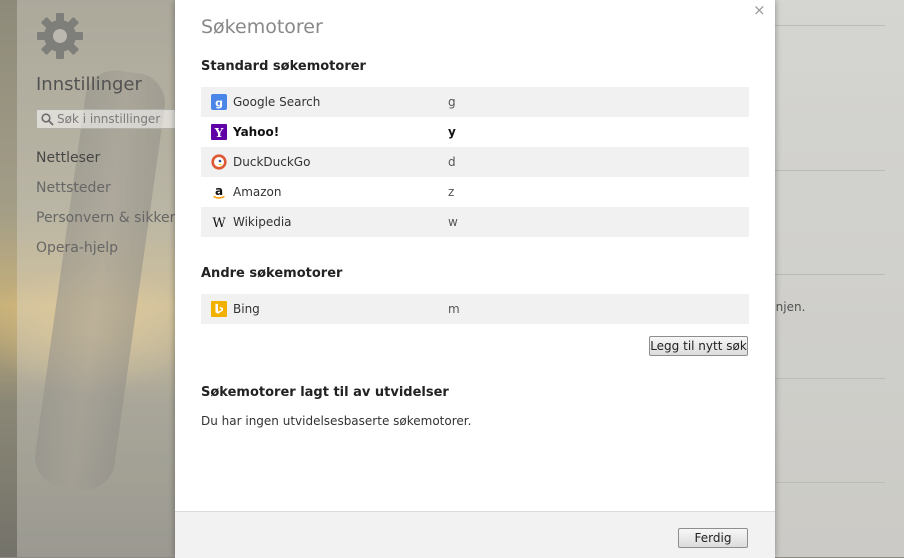 This screenshot has height=558, width=904. I want to click on other-engines-heading: Andre søkemotorer, so click(272, 273).